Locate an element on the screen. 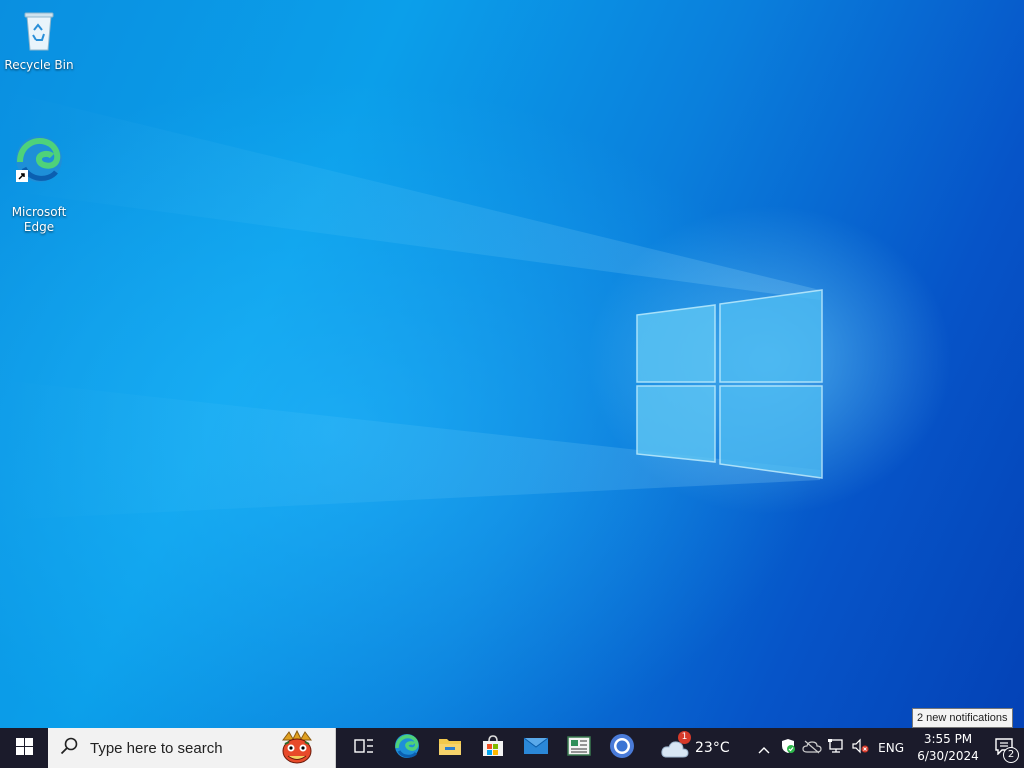  clock-date: 6/30/2024 is located at coordinates (948, 756).